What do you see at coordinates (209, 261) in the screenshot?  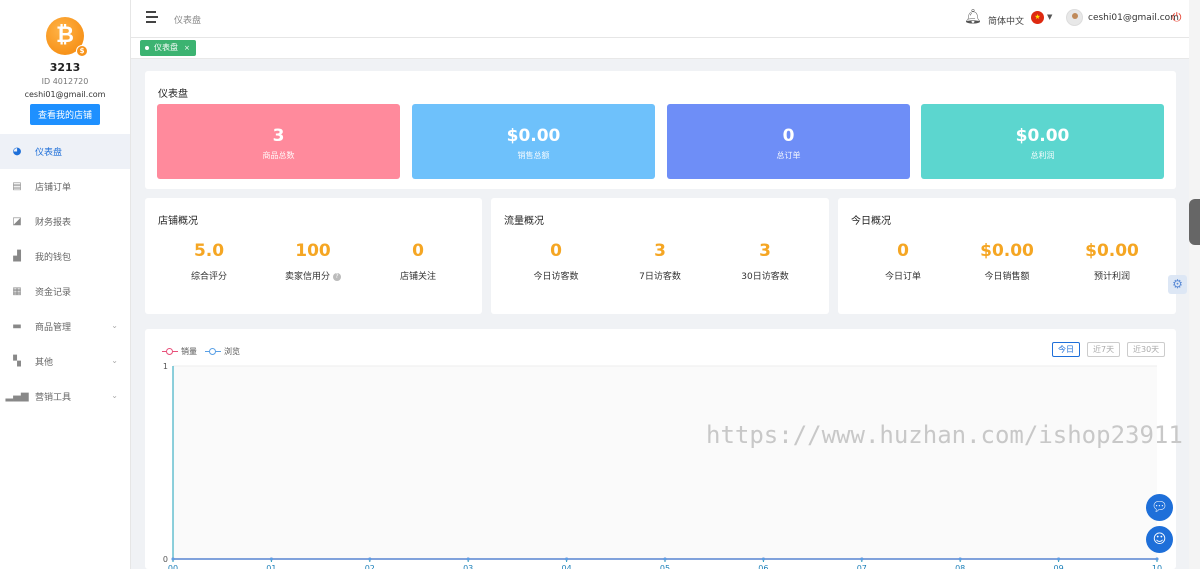 I see `overview-item: 5.0 综合评分` at bounding box center [209, 261].